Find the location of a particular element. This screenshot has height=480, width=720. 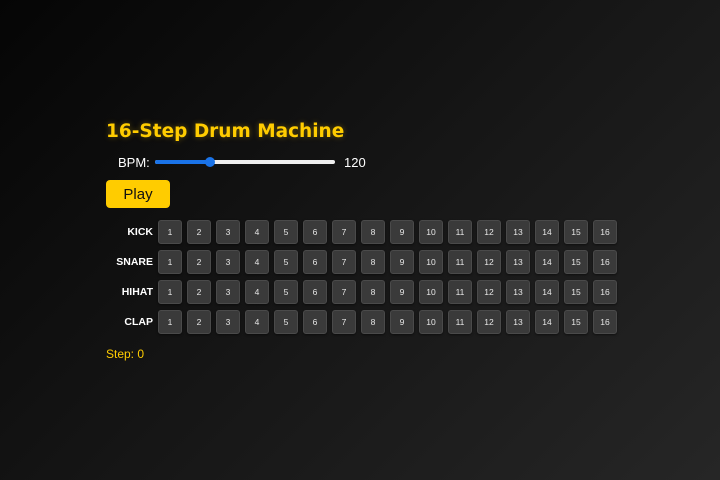

bpm-slider-thumb is located at coordinates (210, 162).